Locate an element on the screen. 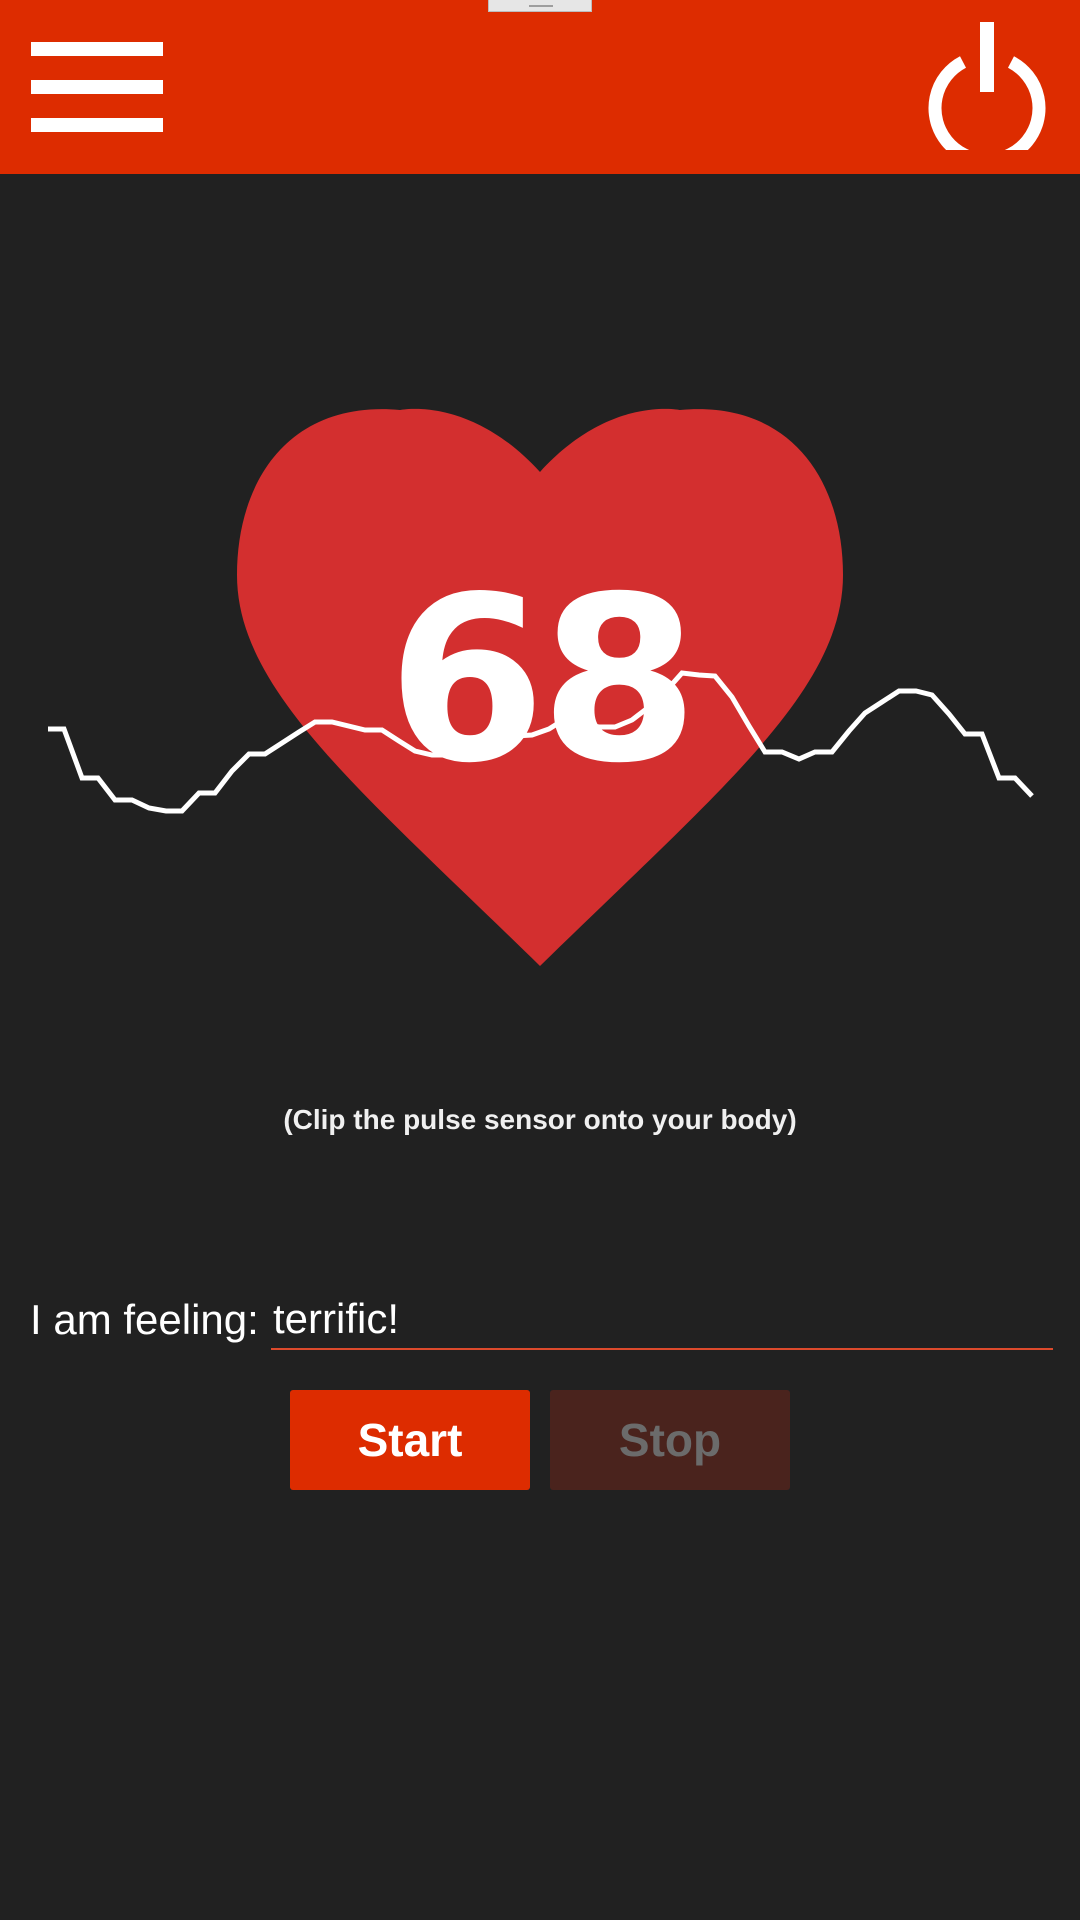 The width and height of the screenshot is (1080, 1920). feeling-input is located at coordinates (662, 1320).